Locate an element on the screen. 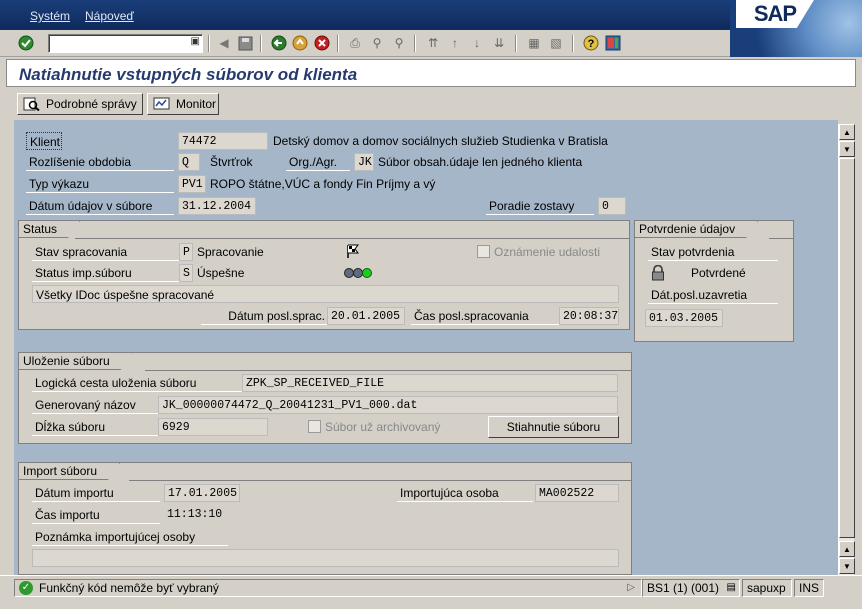 The width and height of the screenshot is (862, 609). date-field: 31.12.2004 is located at coordinates (217, 206).